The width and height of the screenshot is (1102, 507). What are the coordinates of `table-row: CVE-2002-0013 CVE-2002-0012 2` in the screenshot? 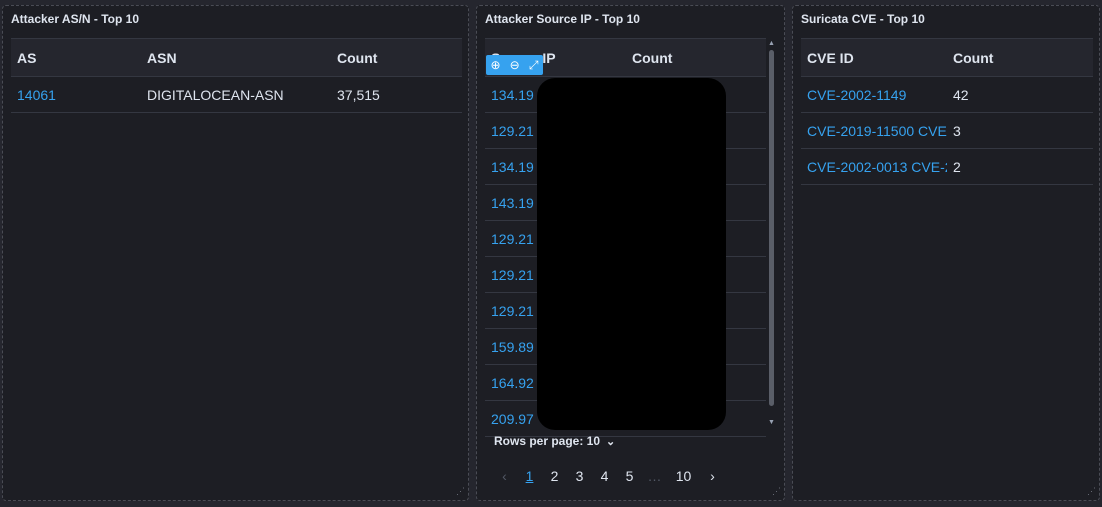 It's located at (947, 166).